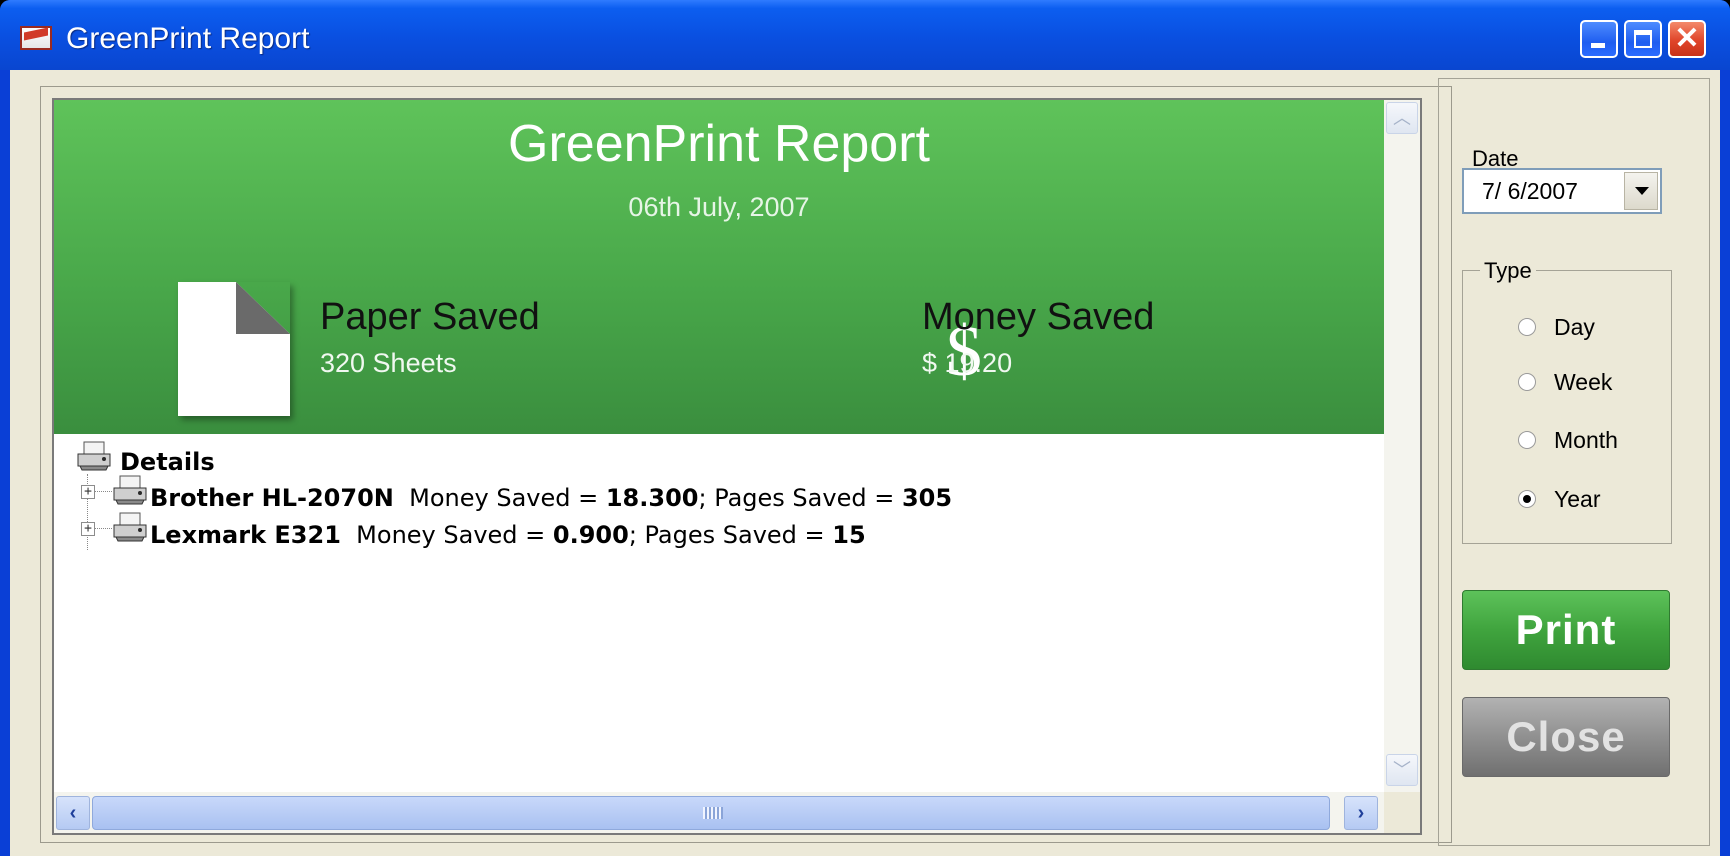 The width and height of the screenshot is (1730, 856). I want to click on pages-value: 305, so click(927, 498).